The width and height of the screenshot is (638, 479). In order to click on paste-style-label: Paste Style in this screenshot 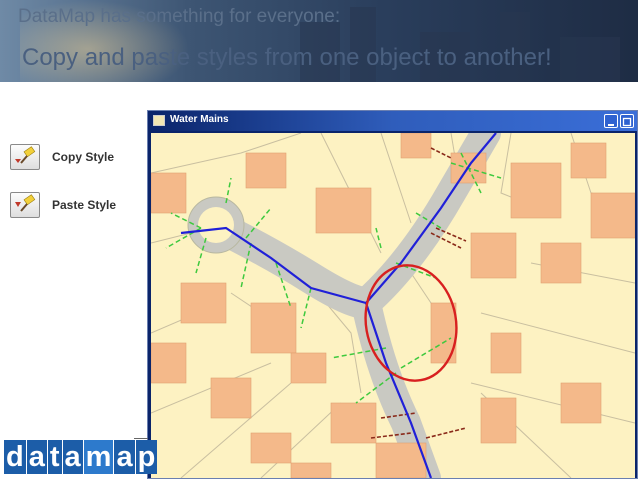, I will do `click(84, 205)`.